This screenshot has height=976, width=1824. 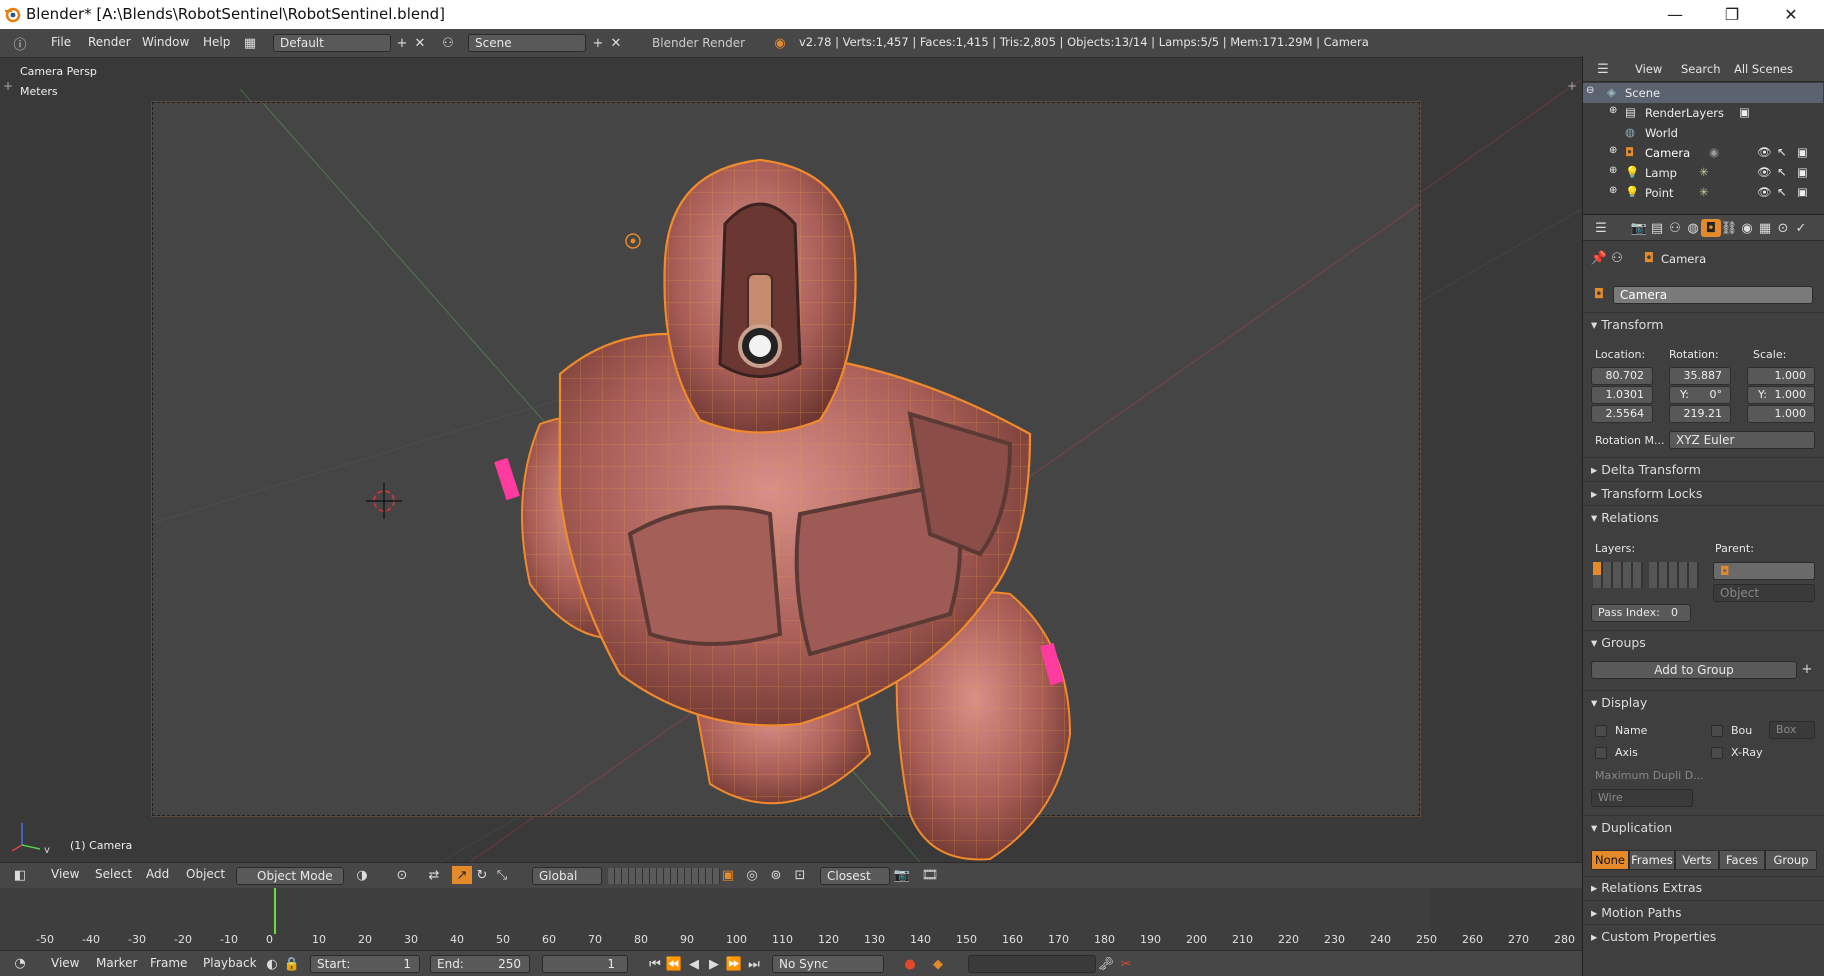 I want to click on outliner-display-mode: All Scenes, so click(x=1763, y=71).